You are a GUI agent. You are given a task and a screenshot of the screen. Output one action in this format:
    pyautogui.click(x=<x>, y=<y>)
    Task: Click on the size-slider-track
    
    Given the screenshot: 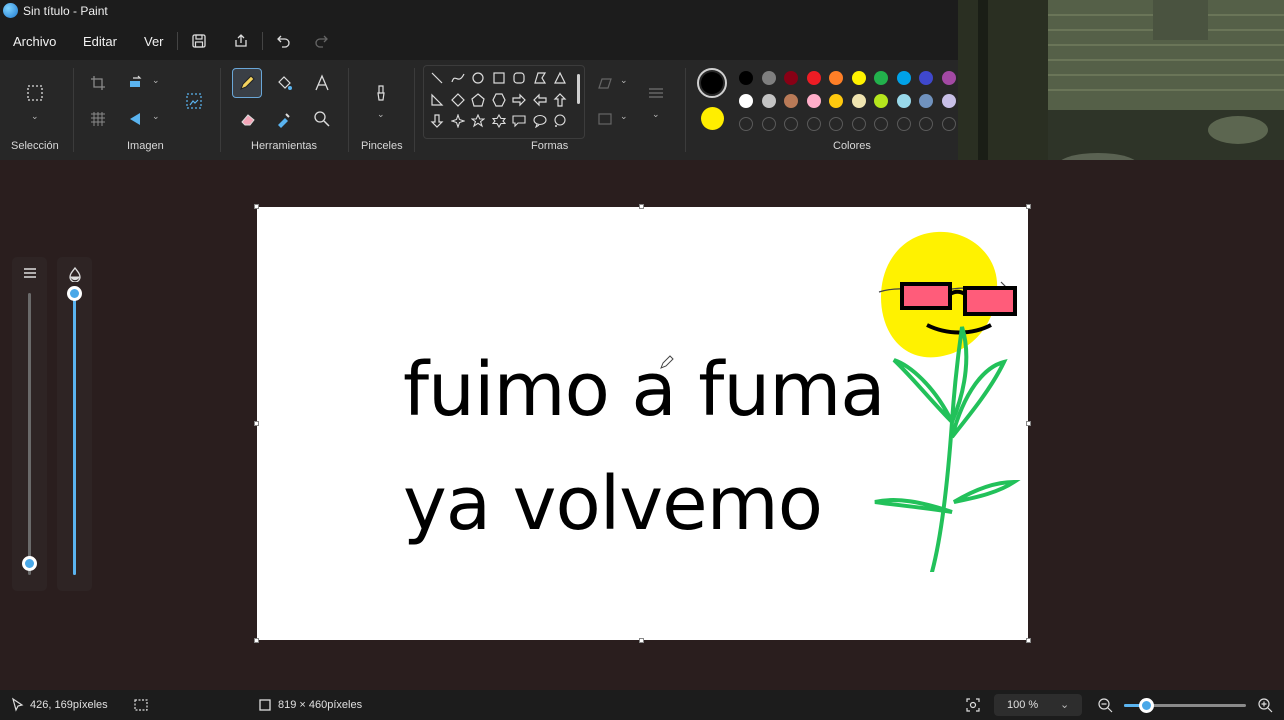 What is the action you would take?
    pyautogui.click(x=29, y=434)
    